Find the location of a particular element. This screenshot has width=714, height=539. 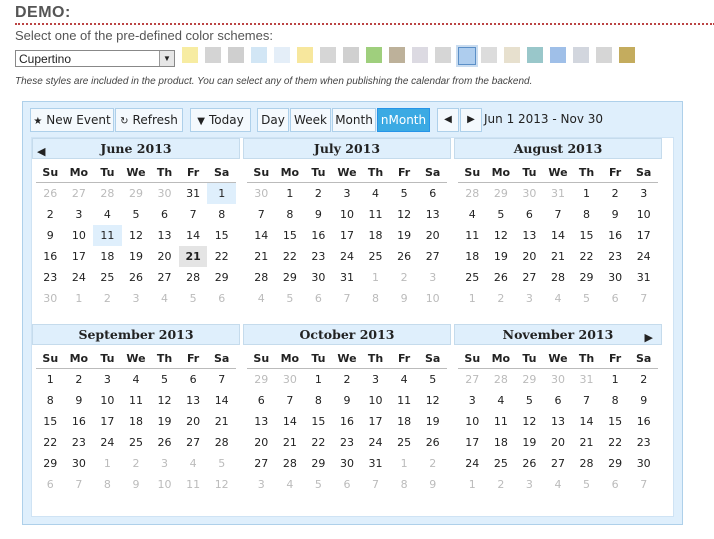

other-month-day-cell: 6 is located at coordinates (318, 298).